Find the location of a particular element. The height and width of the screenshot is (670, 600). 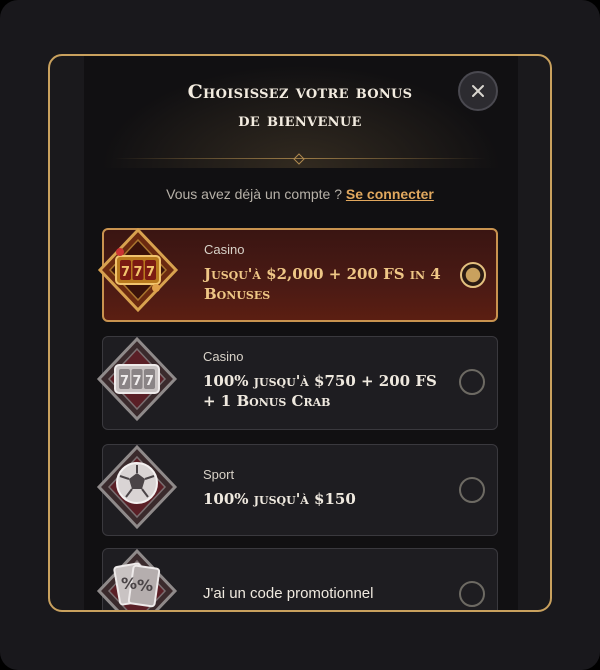

promo-code-label: J'ai un code promotionnel is located at coordinates (288, 593).